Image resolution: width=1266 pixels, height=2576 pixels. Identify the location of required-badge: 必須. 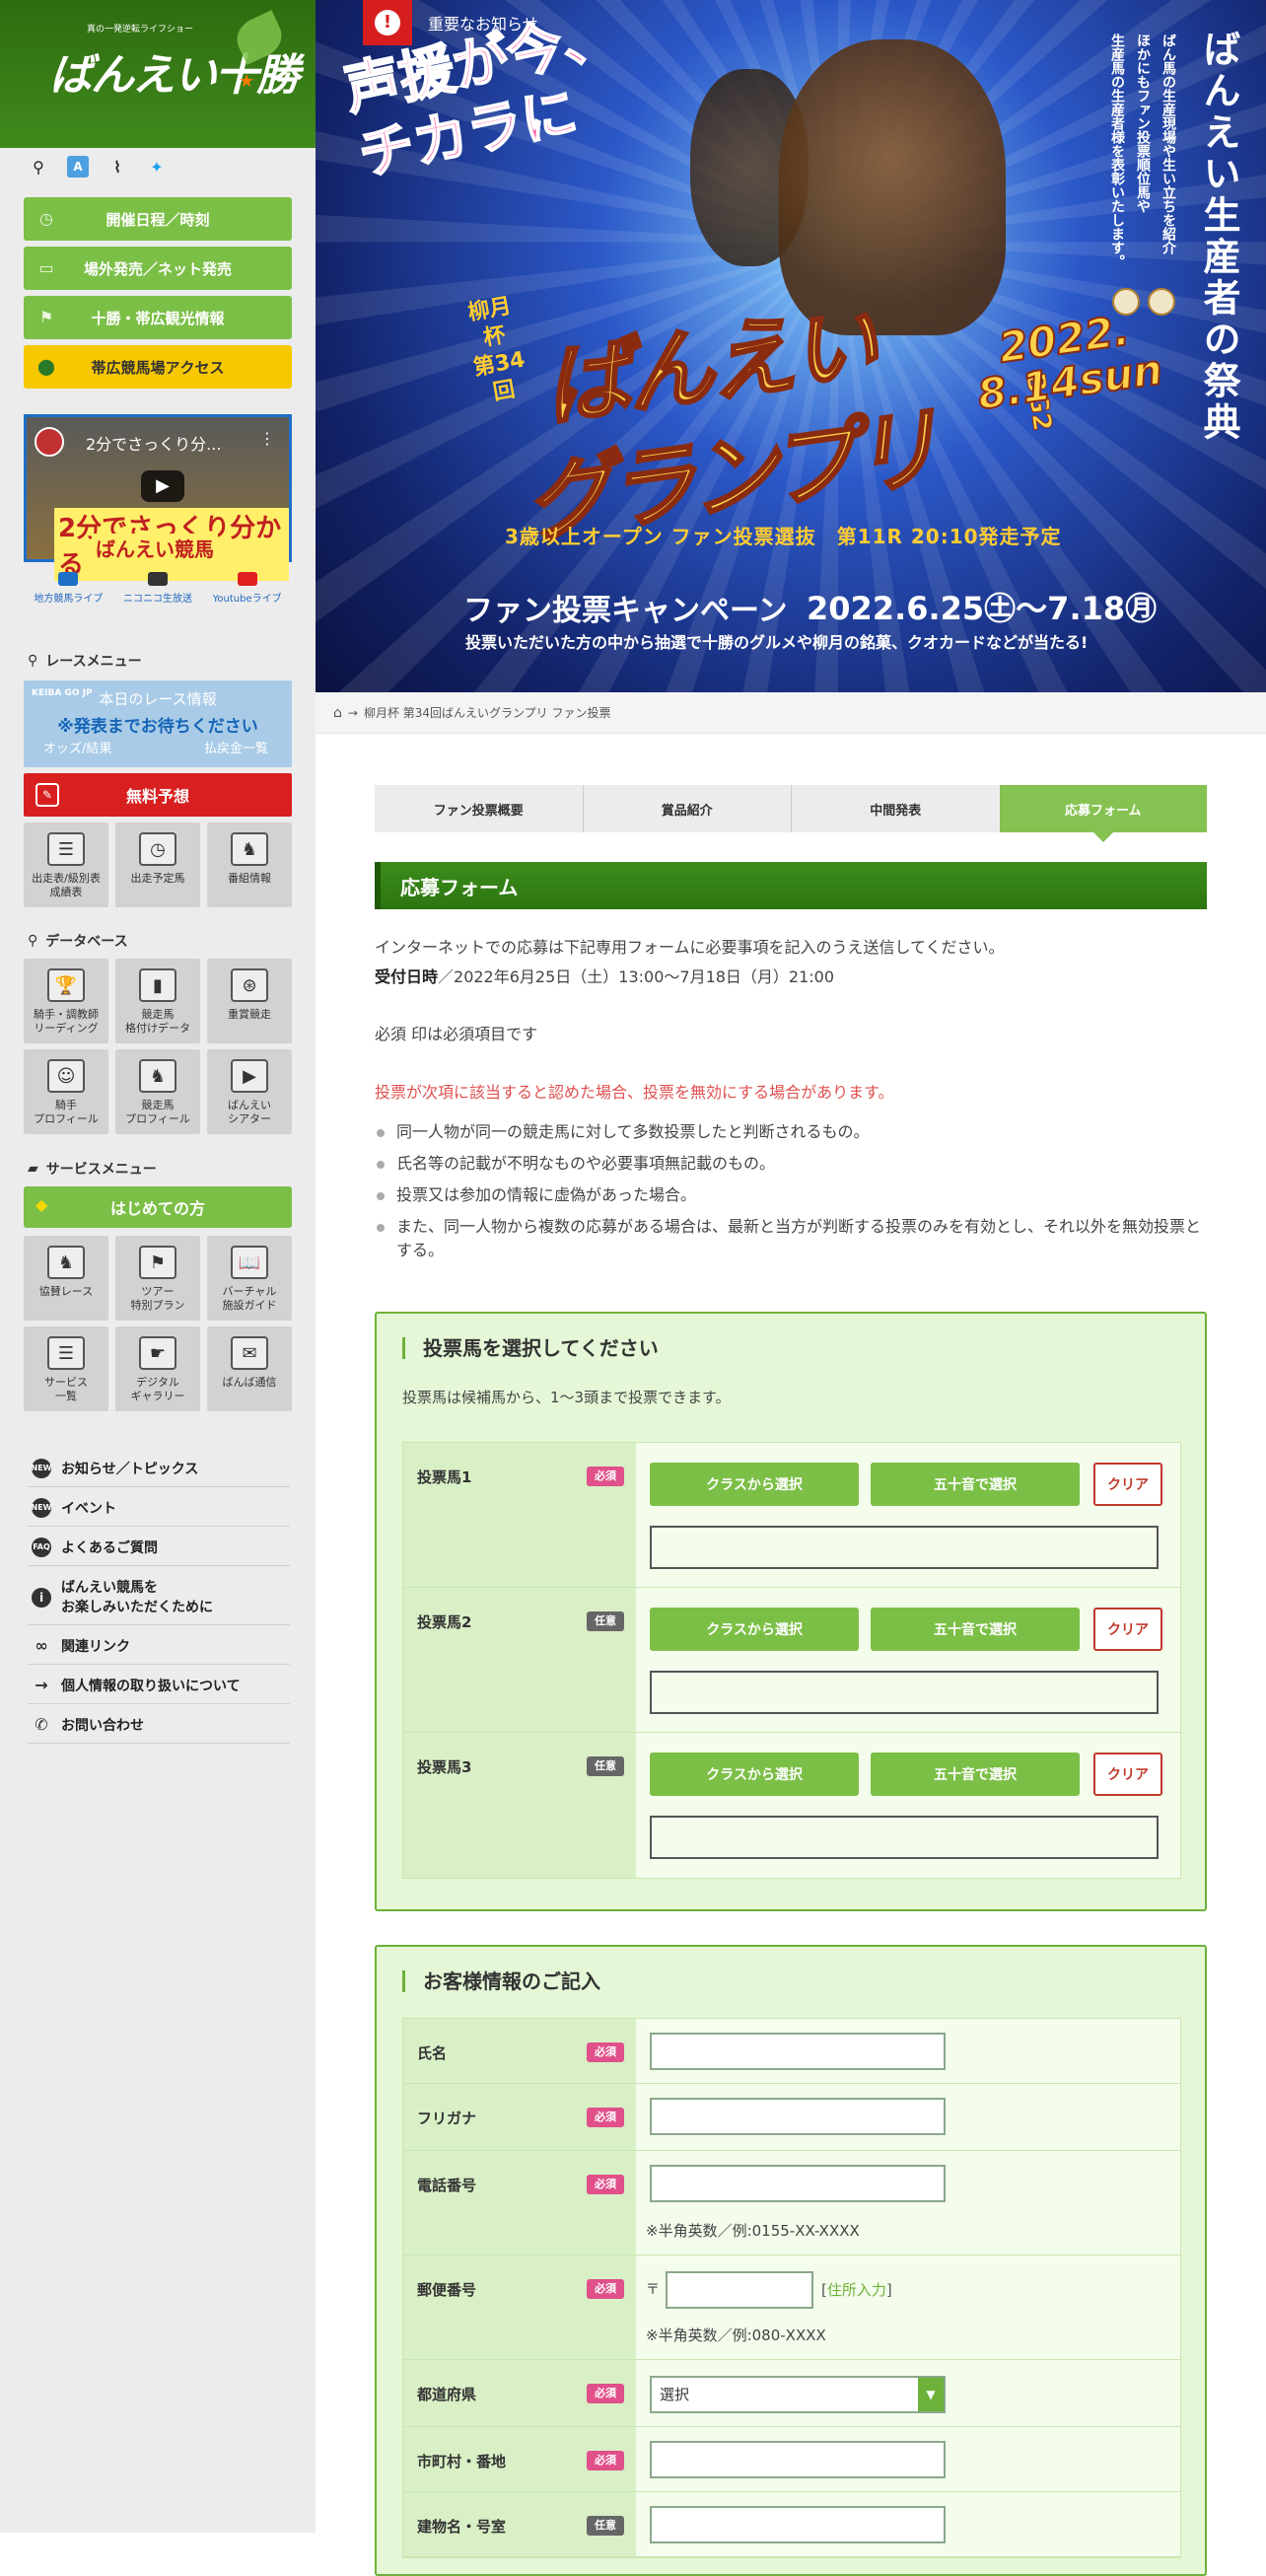
(606, 1477).